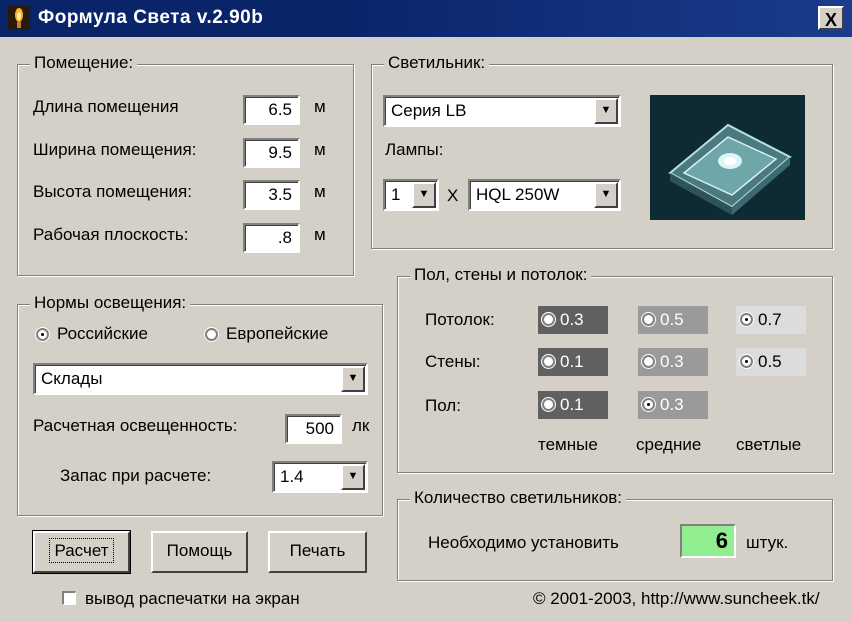  I want to click on walls-light-option: 0.5, so click(771, 362).